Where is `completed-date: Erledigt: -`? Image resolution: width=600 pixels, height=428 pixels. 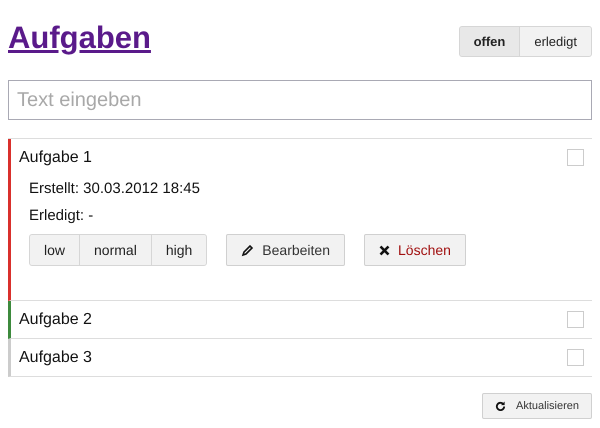
completed-date: Erledigt: - is located at coordinates (61, 215).